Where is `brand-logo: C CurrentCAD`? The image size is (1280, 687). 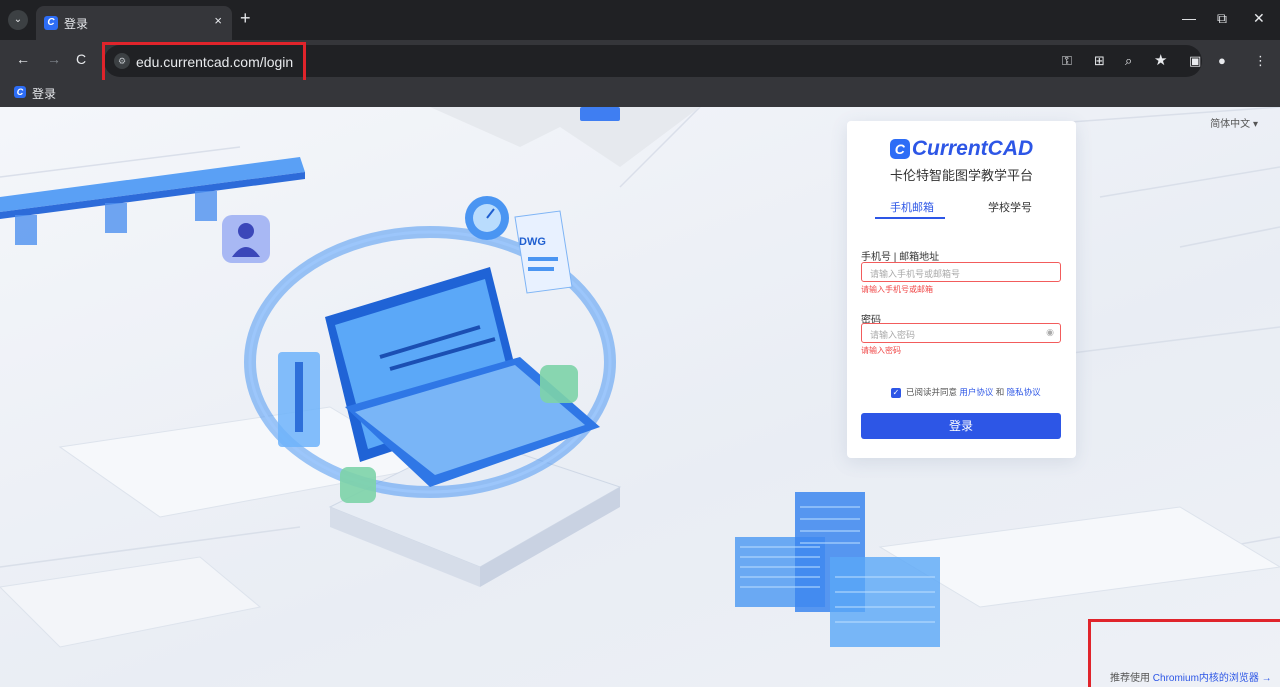 brand-logo: C CurrentCAD is located at coordinates (961, 149).